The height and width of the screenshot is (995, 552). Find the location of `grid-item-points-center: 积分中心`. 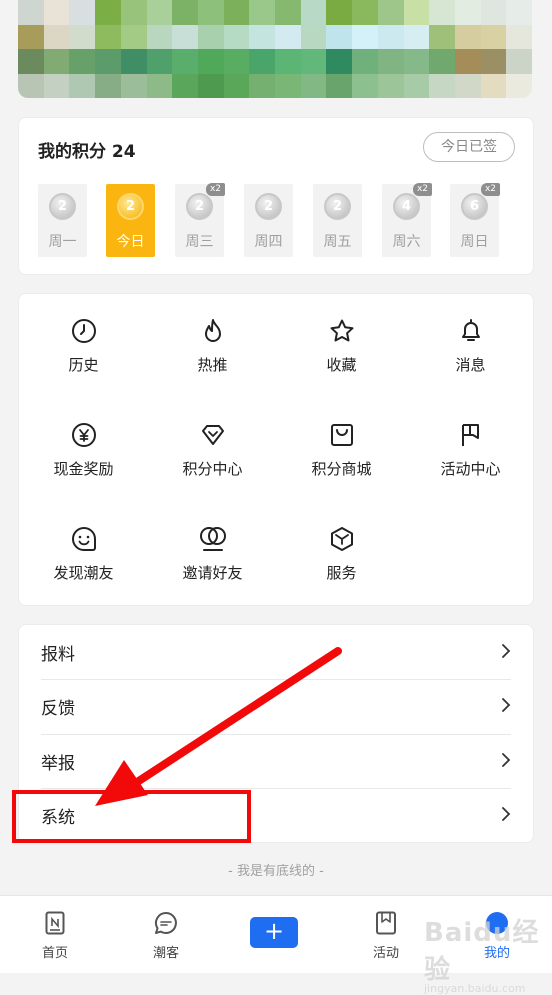

grid-item-points-center: 积分中心 is located at coordinates (212, 462).